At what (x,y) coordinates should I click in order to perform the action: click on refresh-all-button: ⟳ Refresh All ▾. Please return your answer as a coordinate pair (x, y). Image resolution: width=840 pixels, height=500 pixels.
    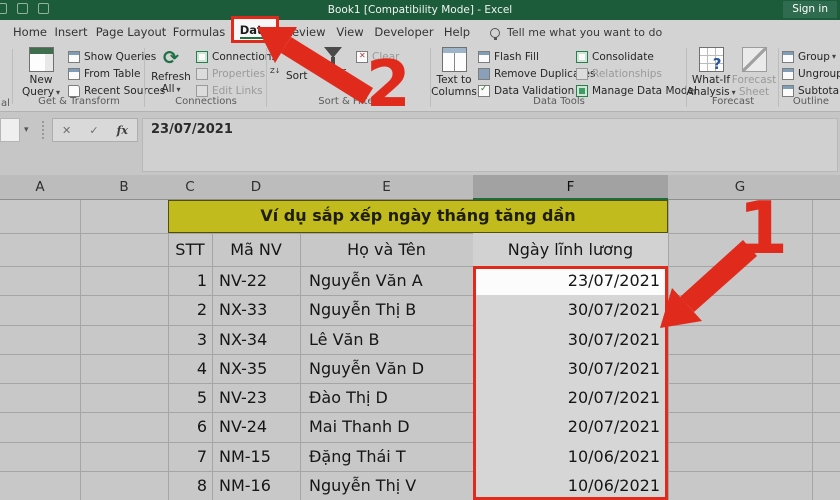
    Looking at the image, I should click on (171, 71).